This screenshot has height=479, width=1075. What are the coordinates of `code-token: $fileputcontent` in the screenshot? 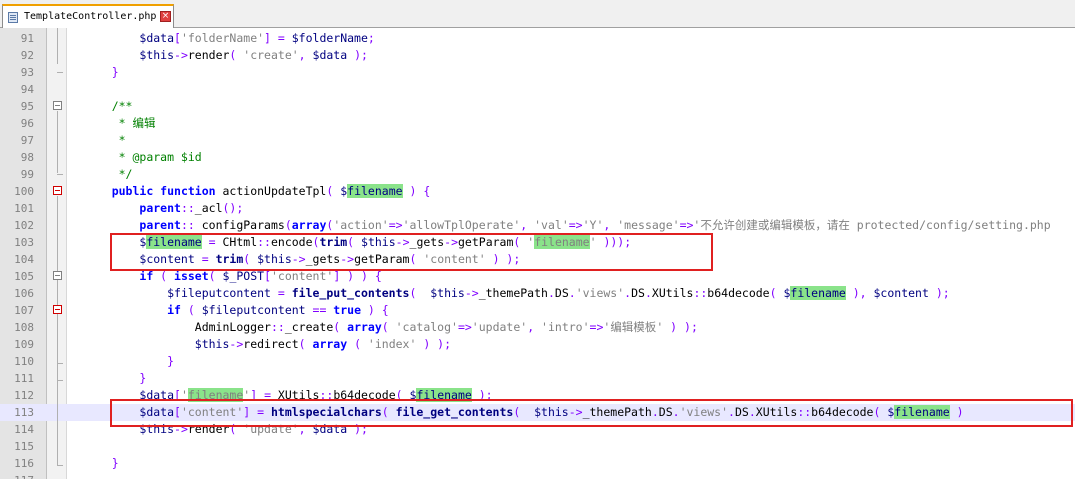 It's located at (253, 310).